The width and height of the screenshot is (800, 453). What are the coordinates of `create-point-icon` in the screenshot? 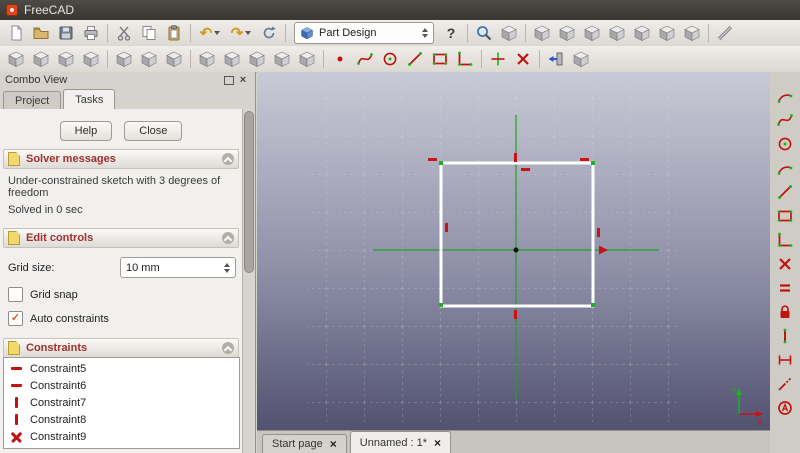 It's located at (340, 59).